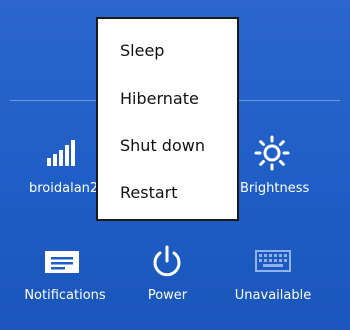  I want to click on restart-menu-item: Restart, so click(167, 193).